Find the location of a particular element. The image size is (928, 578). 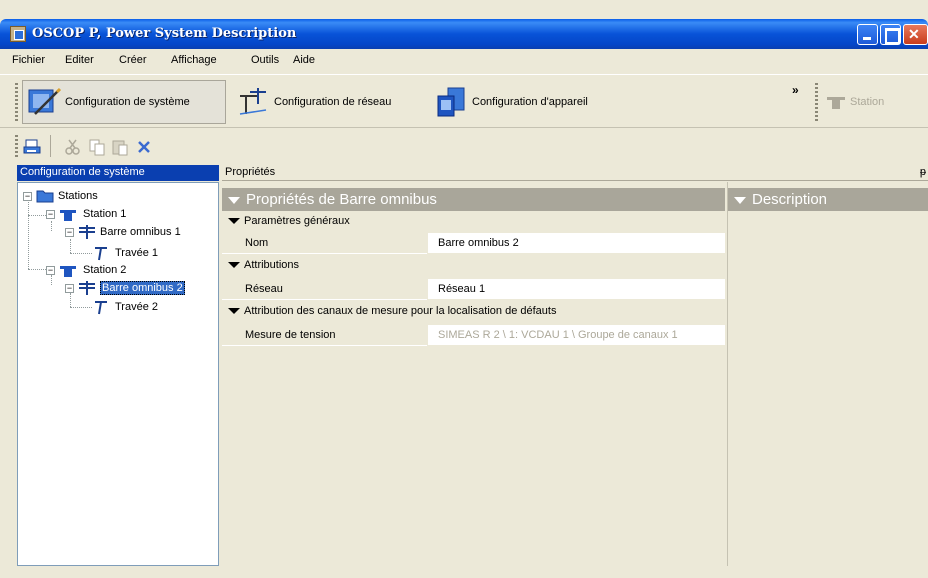

paste-icon is located at coordinates (120, 147).